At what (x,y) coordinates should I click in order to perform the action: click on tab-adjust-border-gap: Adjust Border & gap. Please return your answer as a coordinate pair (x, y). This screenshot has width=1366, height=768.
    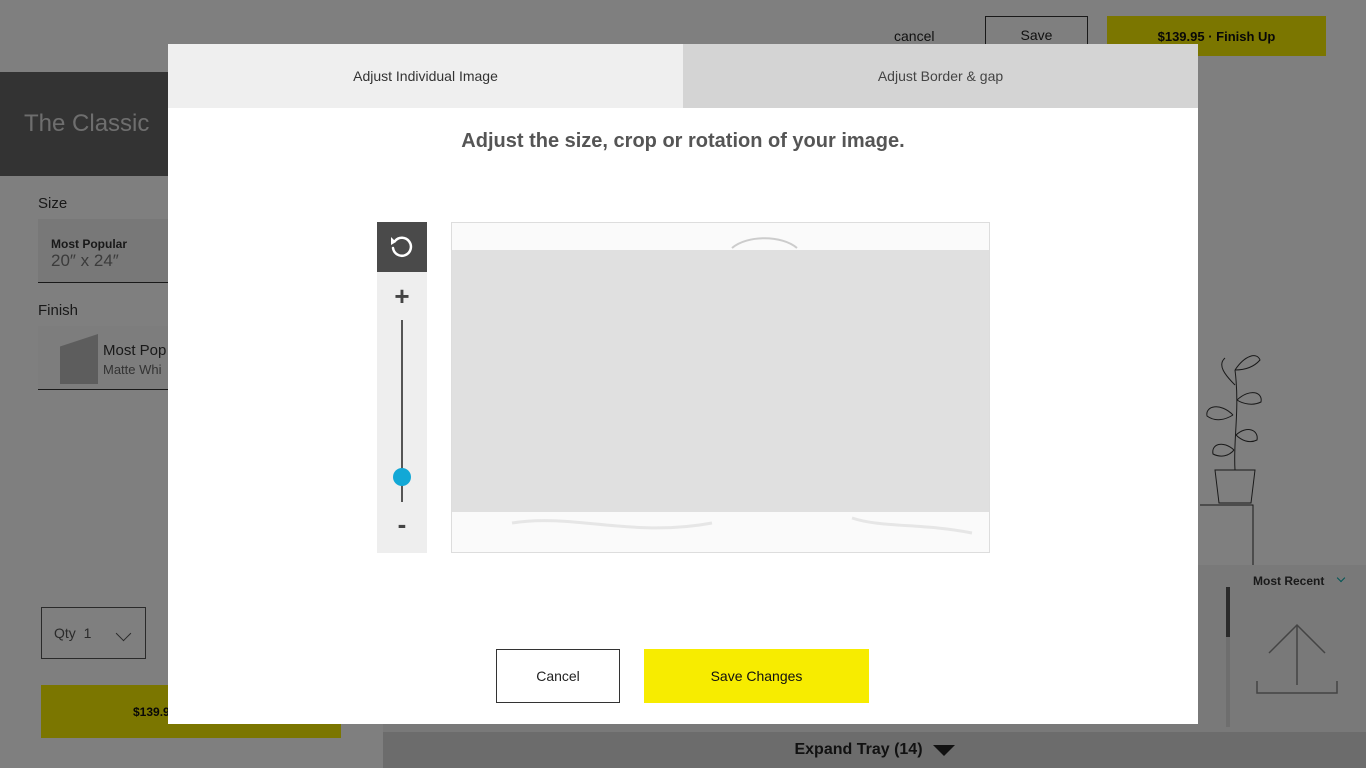
    Looking at the image, I should click on (940, 76).